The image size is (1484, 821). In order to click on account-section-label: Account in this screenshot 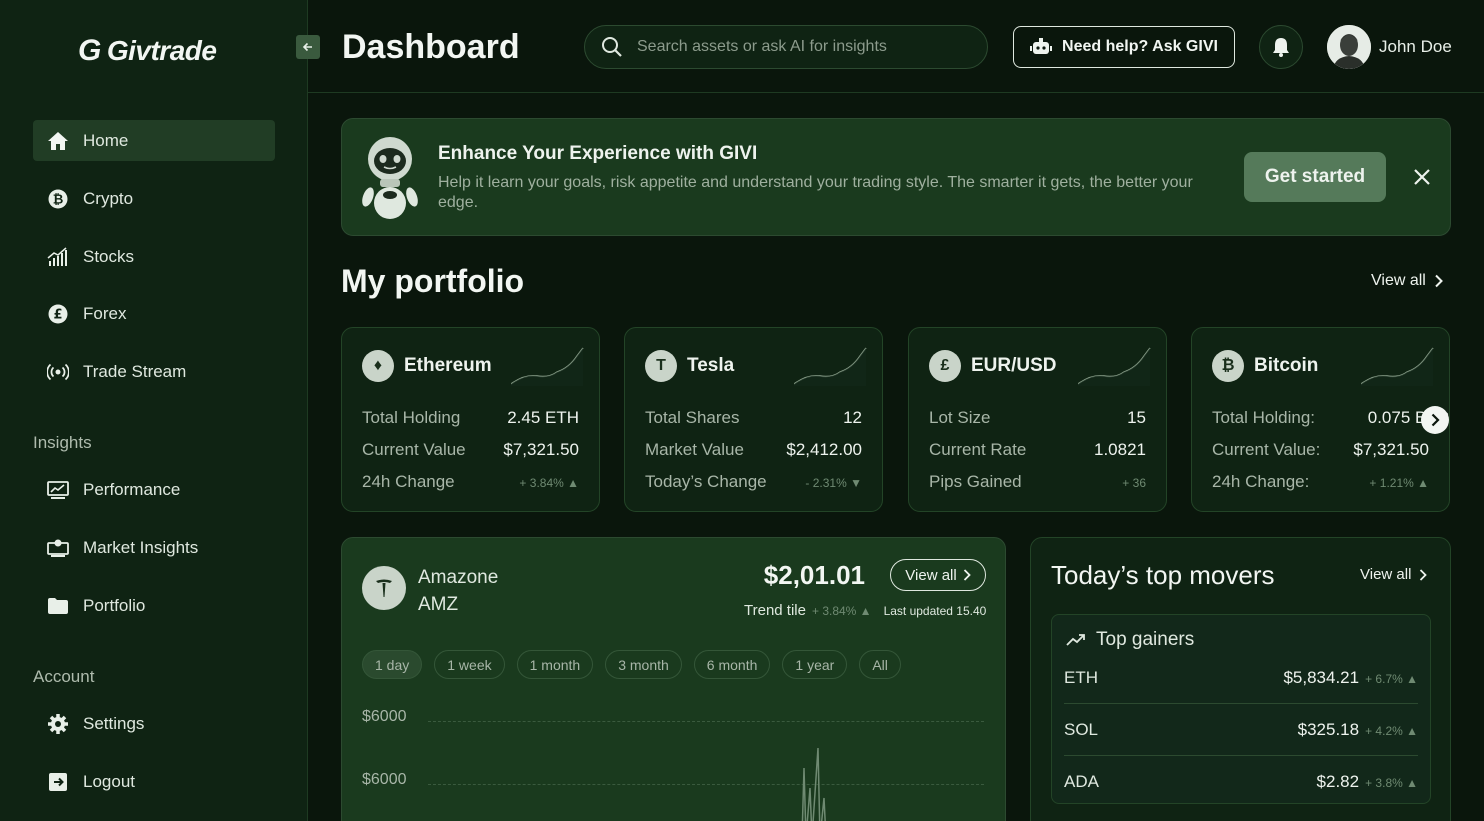, I will do `click(64, 676)`.